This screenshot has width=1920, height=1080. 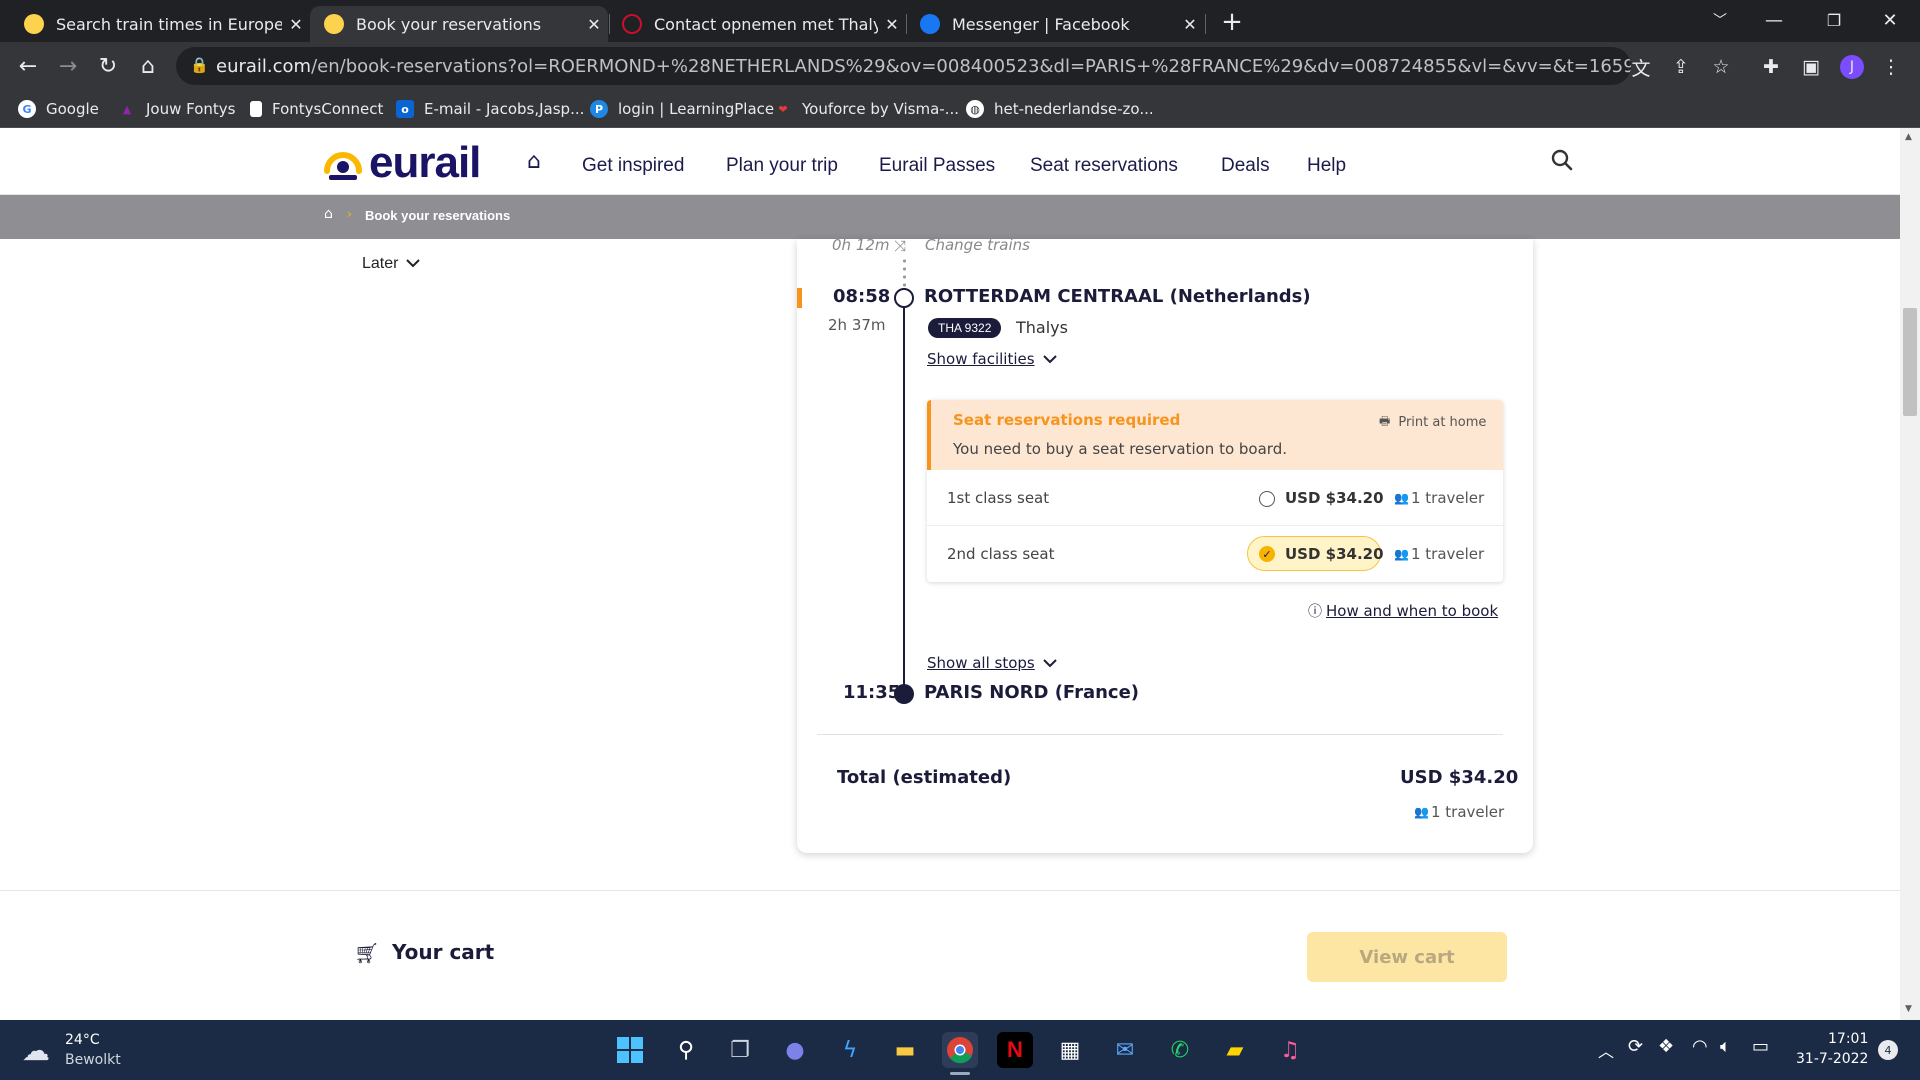 What do you see at coordinates (1891, 67) in the screenshot?
I see `menu-kebab-icon: ⋮` at bounding box center [1891, 67].